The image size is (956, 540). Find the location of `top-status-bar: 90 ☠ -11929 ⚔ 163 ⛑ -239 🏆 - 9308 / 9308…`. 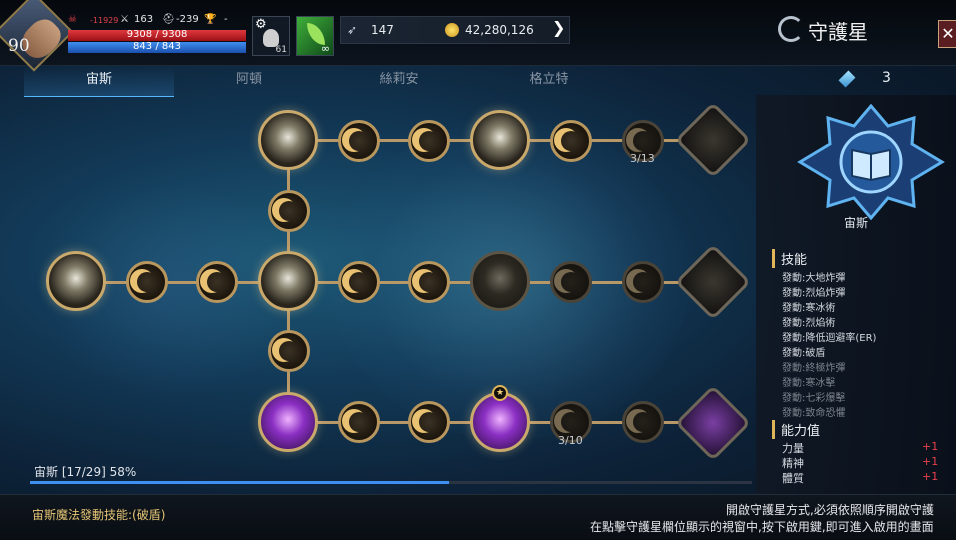

top-status-bar: 90 ☠ -11929 ⚔ 163 ⛑ -239 🏆 - 9308 / 9308… is located at coordinates (478, 36).